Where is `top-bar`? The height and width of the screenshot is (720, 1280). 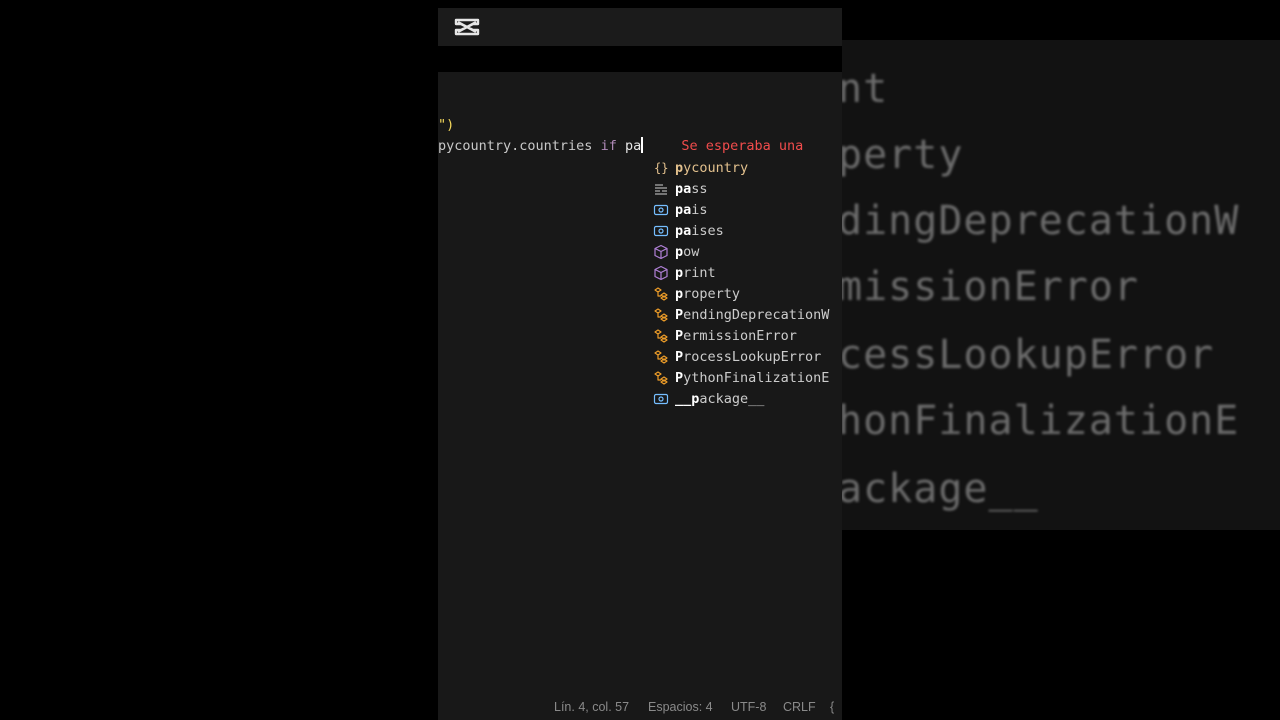 top-bar is located at coordinates (640, 27).